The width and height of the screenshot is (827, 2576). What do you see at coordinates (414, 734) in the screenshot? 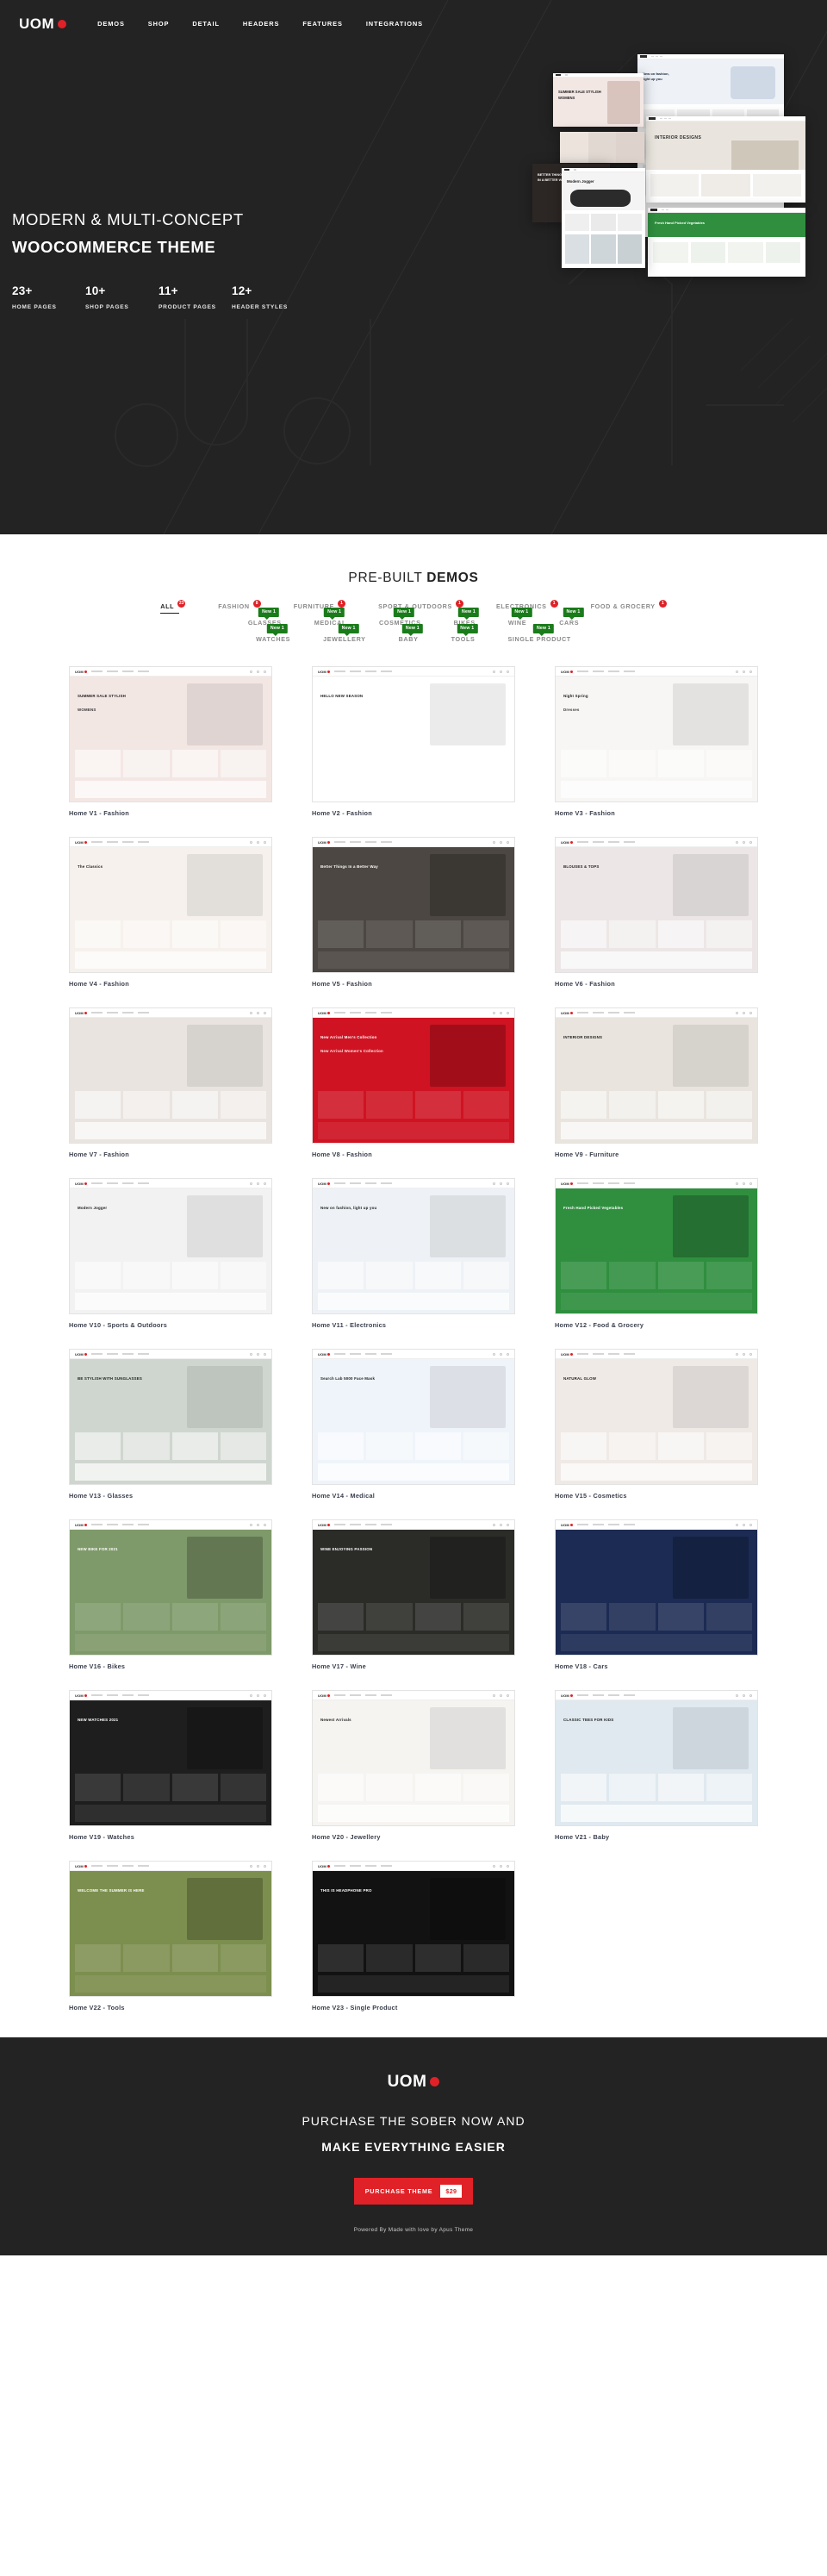
I see `demo-thumbnail: UOM HELLO NEW SEASON` at bounding box center [414, 734].